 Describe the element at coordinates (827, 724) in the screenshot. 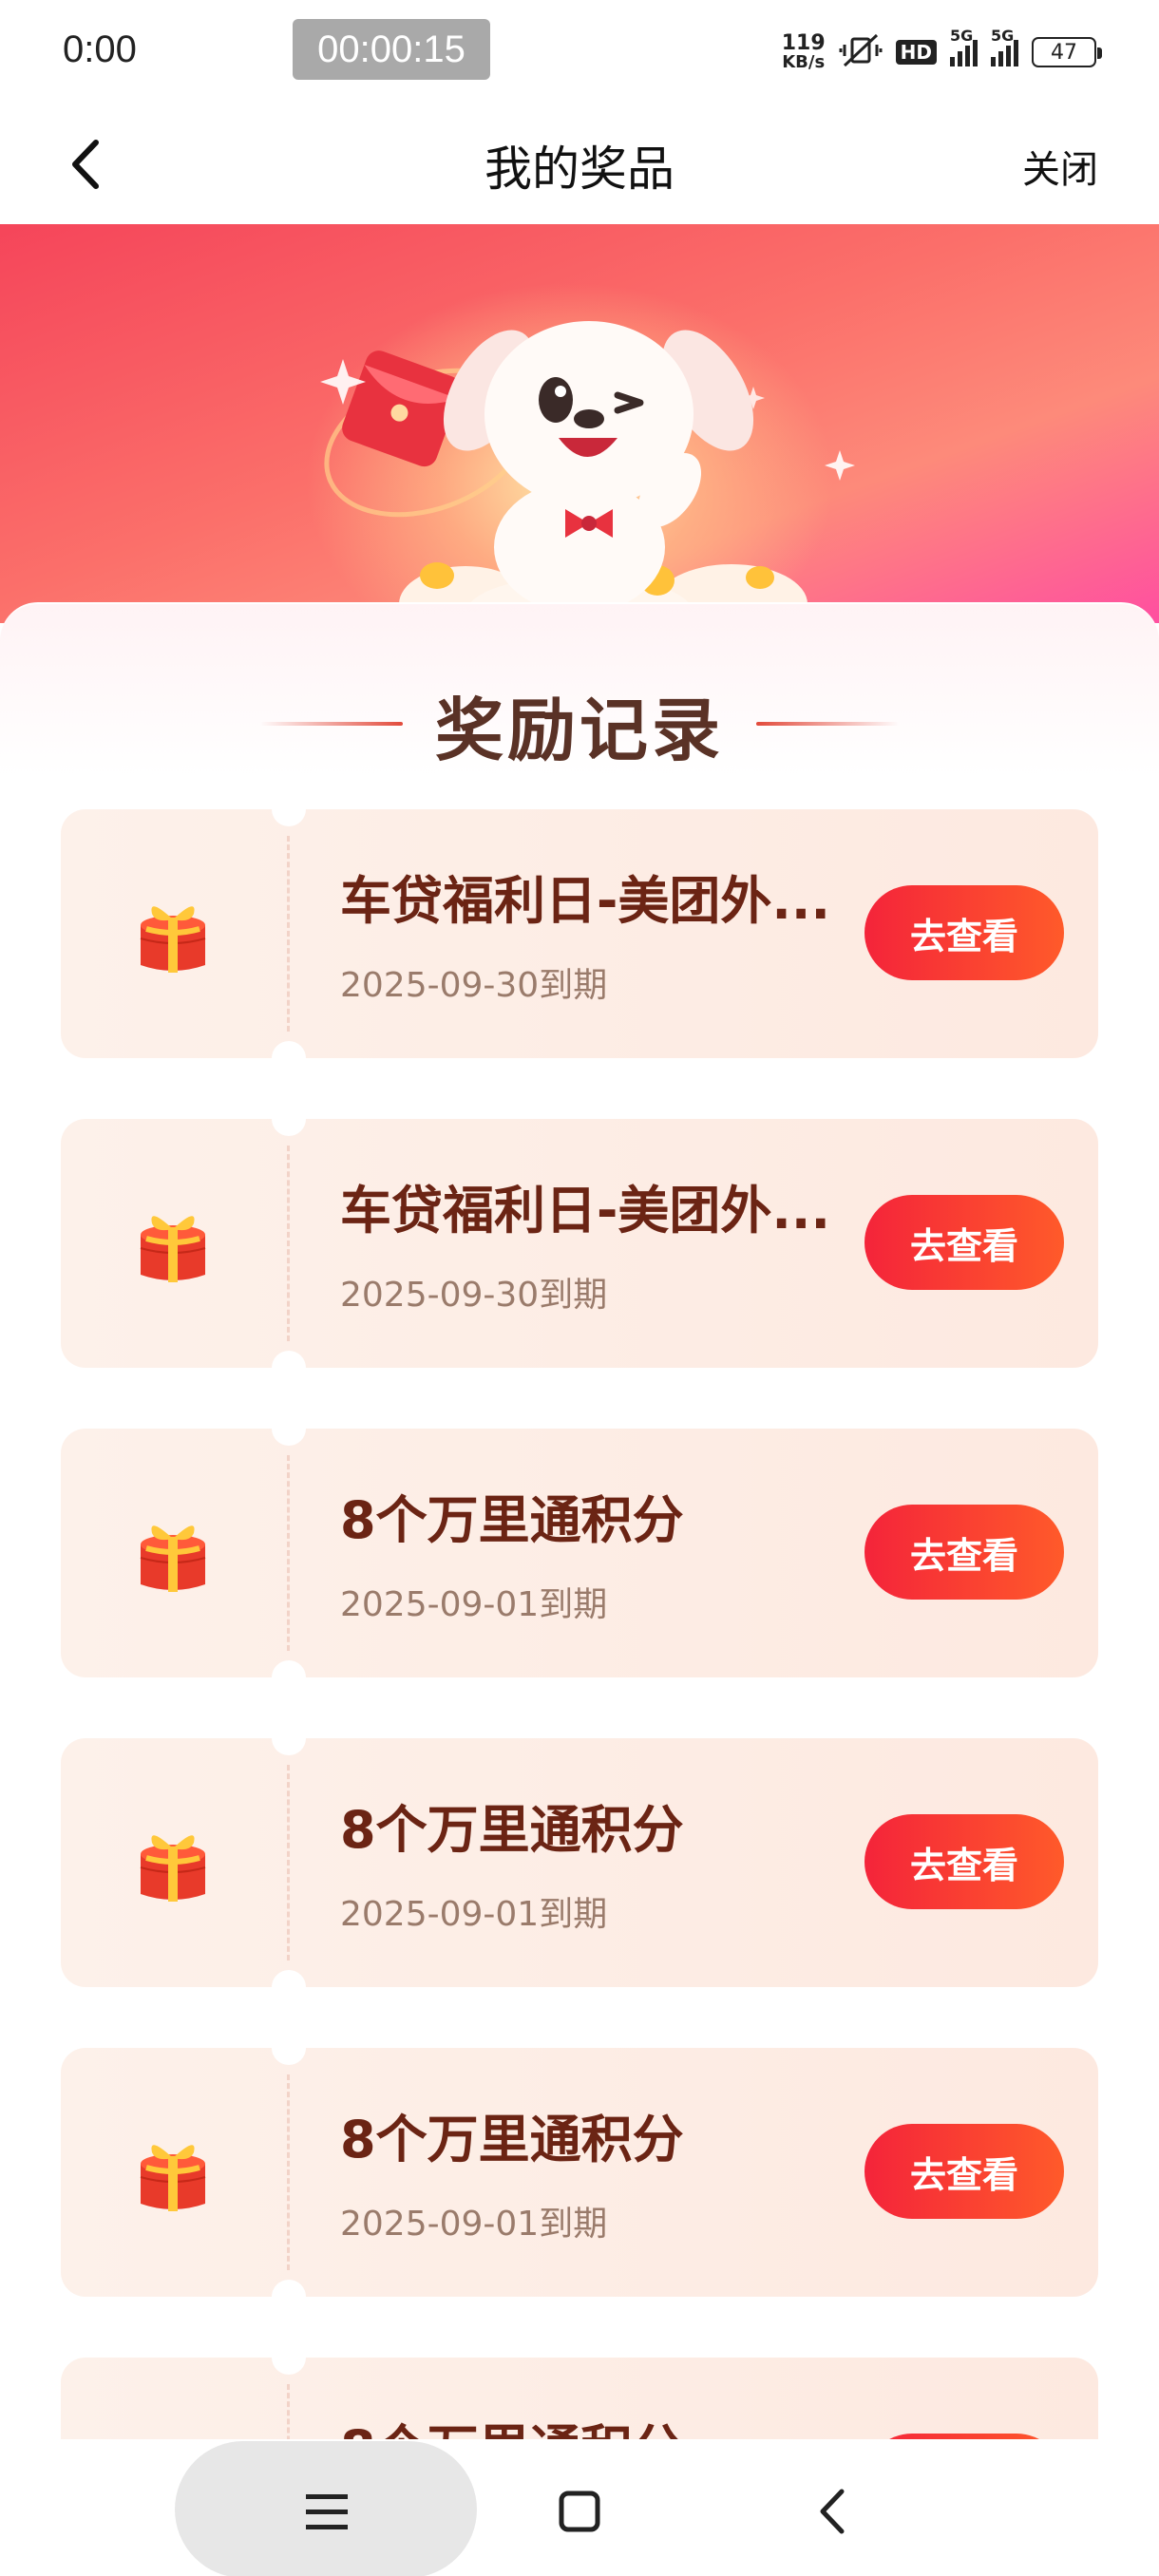

I see `decorative-line-right` at that location.